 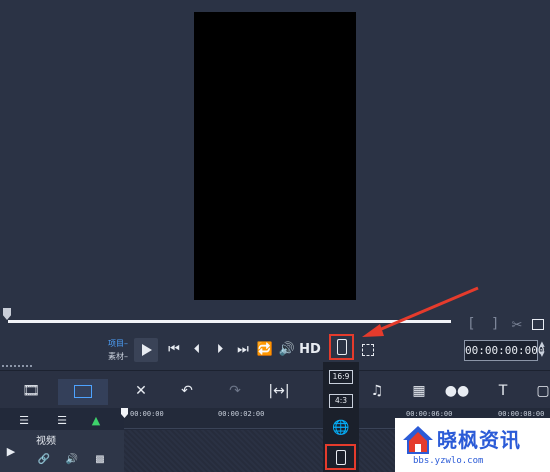 What do you see at coordinates (429, 414) in the screenshot?
I see `ruler-label: 00:00:06:00` at bounding box center [429, 414].